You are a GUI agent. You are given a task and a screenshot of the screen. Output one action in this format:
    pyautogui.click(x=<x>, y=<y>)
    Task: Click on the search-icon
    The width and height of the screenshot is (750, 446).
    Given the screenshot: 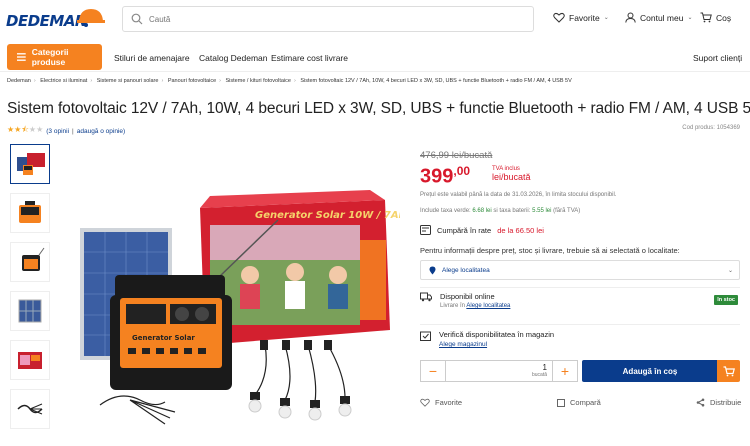 What is the action you would take?
    pyautogui.click(x=137, y=19)
    